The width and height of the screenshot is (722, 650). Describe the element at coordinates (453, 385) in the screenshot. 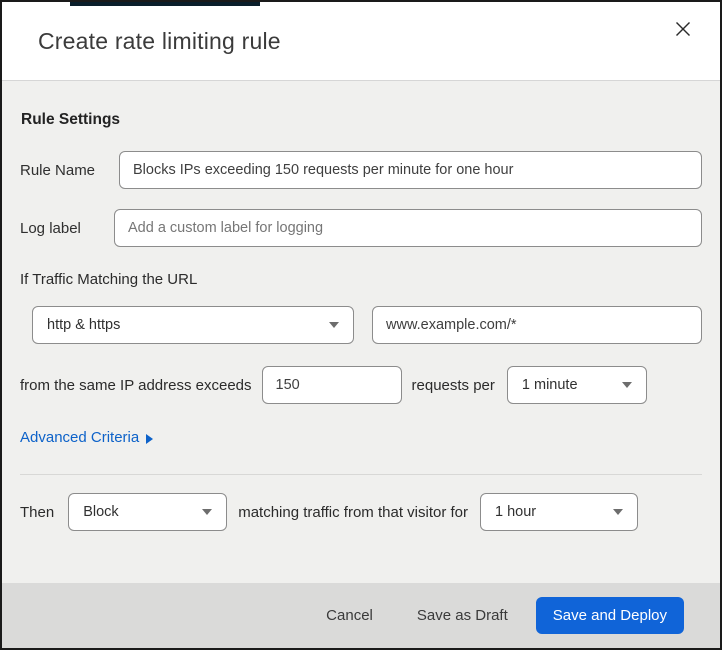

I see `threshold-middle: requests per` at that location.